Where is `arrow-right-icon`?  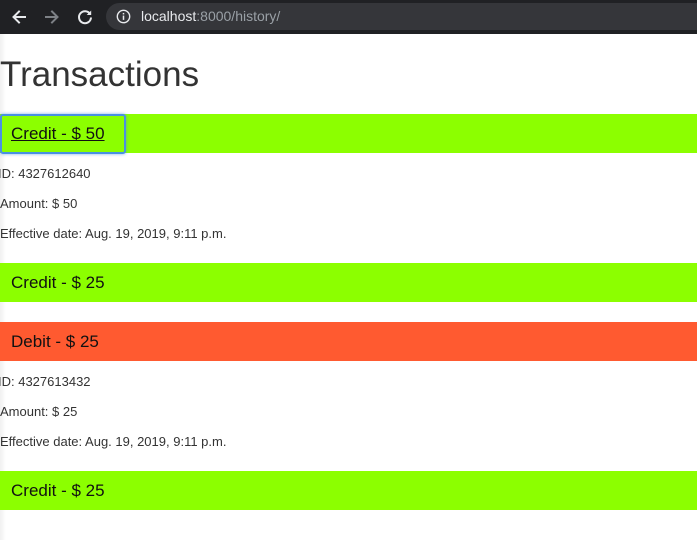
arrow-right-icon is located at coordinates (52, 17).